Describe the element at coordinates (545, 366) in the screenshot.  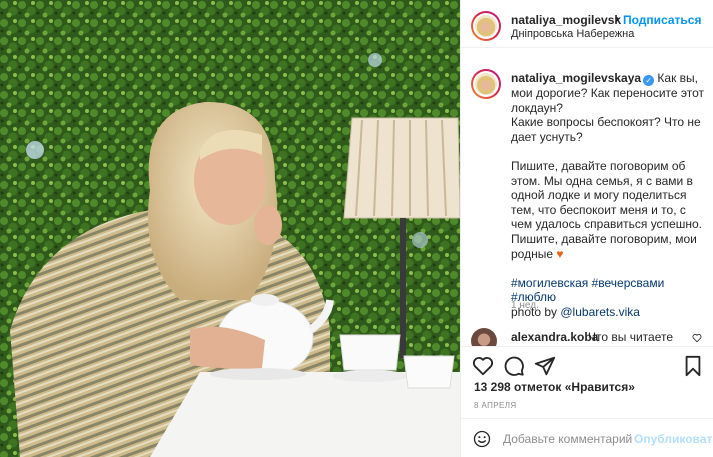
I see `share-icon` at that location.